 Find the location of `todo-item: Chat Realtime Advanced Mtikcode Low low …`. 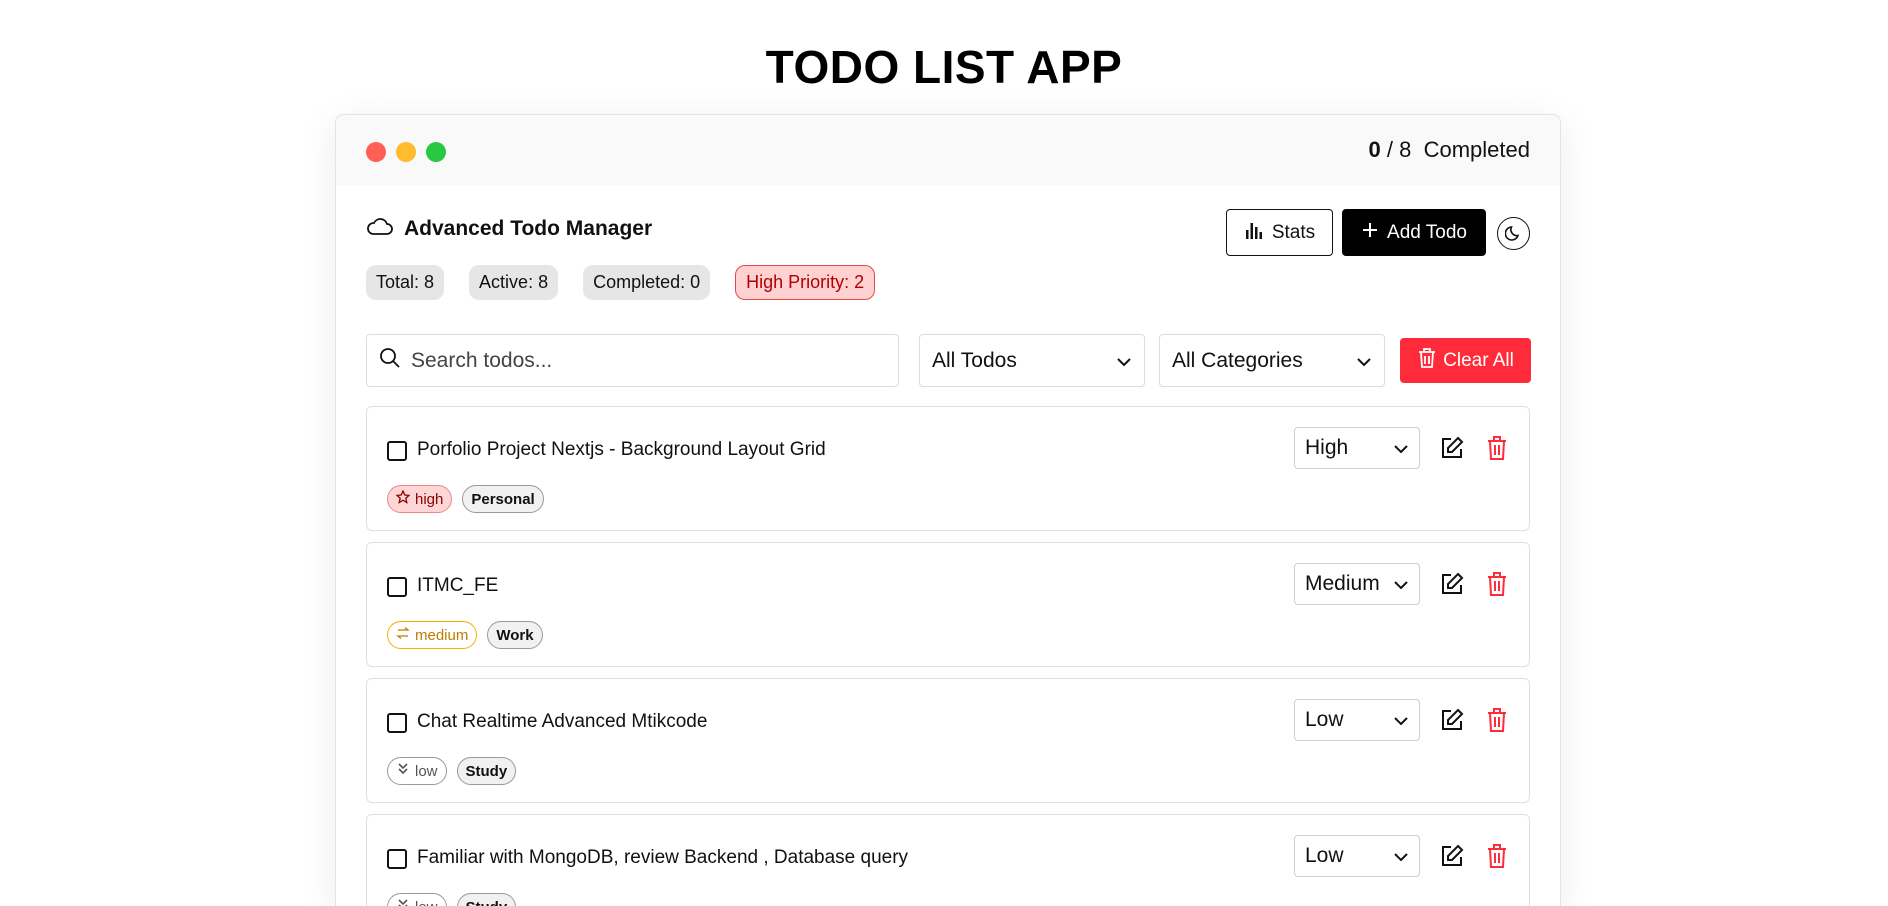

todo-item: Chat Realtime Advanced Mtikcode Low low … is located at coordinates (948, 740).